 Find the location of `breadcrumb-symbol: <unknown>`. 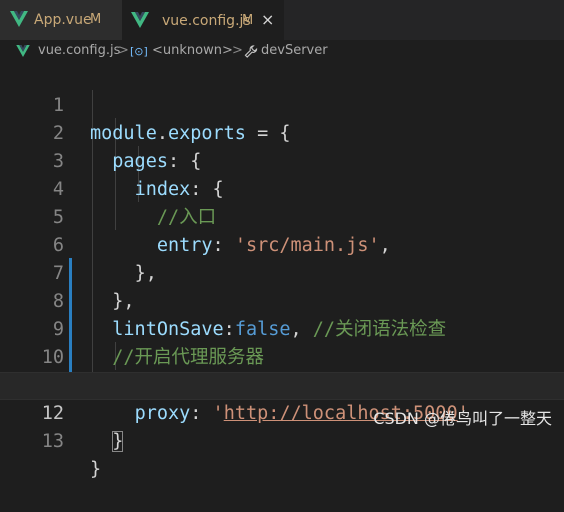

breadcrumb-symbol: <unknown> is located at coordinates (192, 50).